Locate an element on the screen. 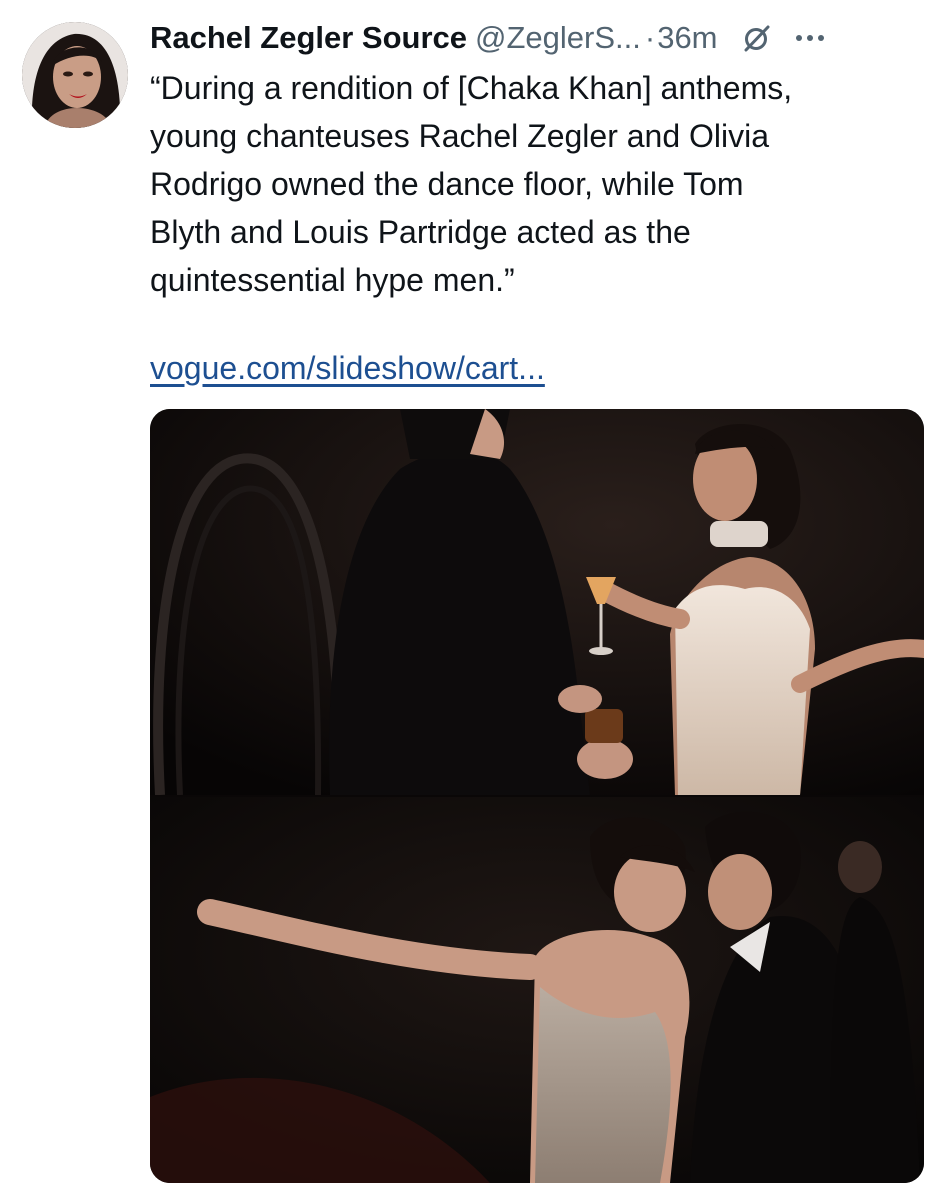 This screenshot has width=946, height=1200. profile-photo-icon is located at coordinates (75, 75).